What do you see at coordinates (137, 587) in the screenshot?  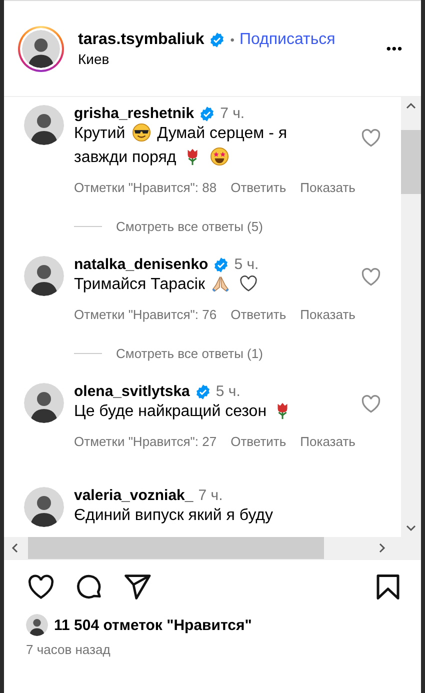 I see `send-icon` at bounding box center [137, 587].